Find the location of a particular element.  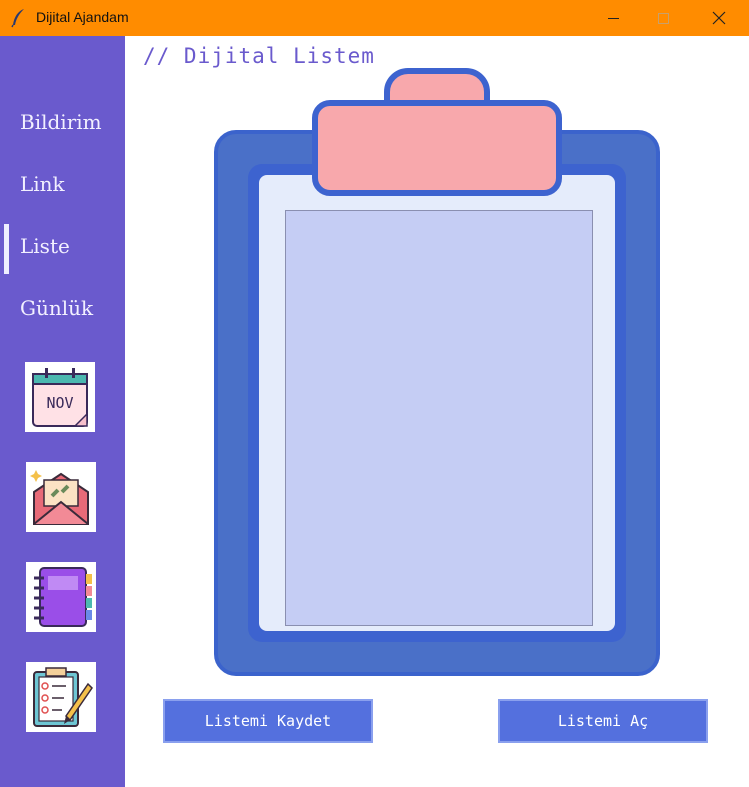

calendar-icon-button: NOV is located at coordinates (60, 397).